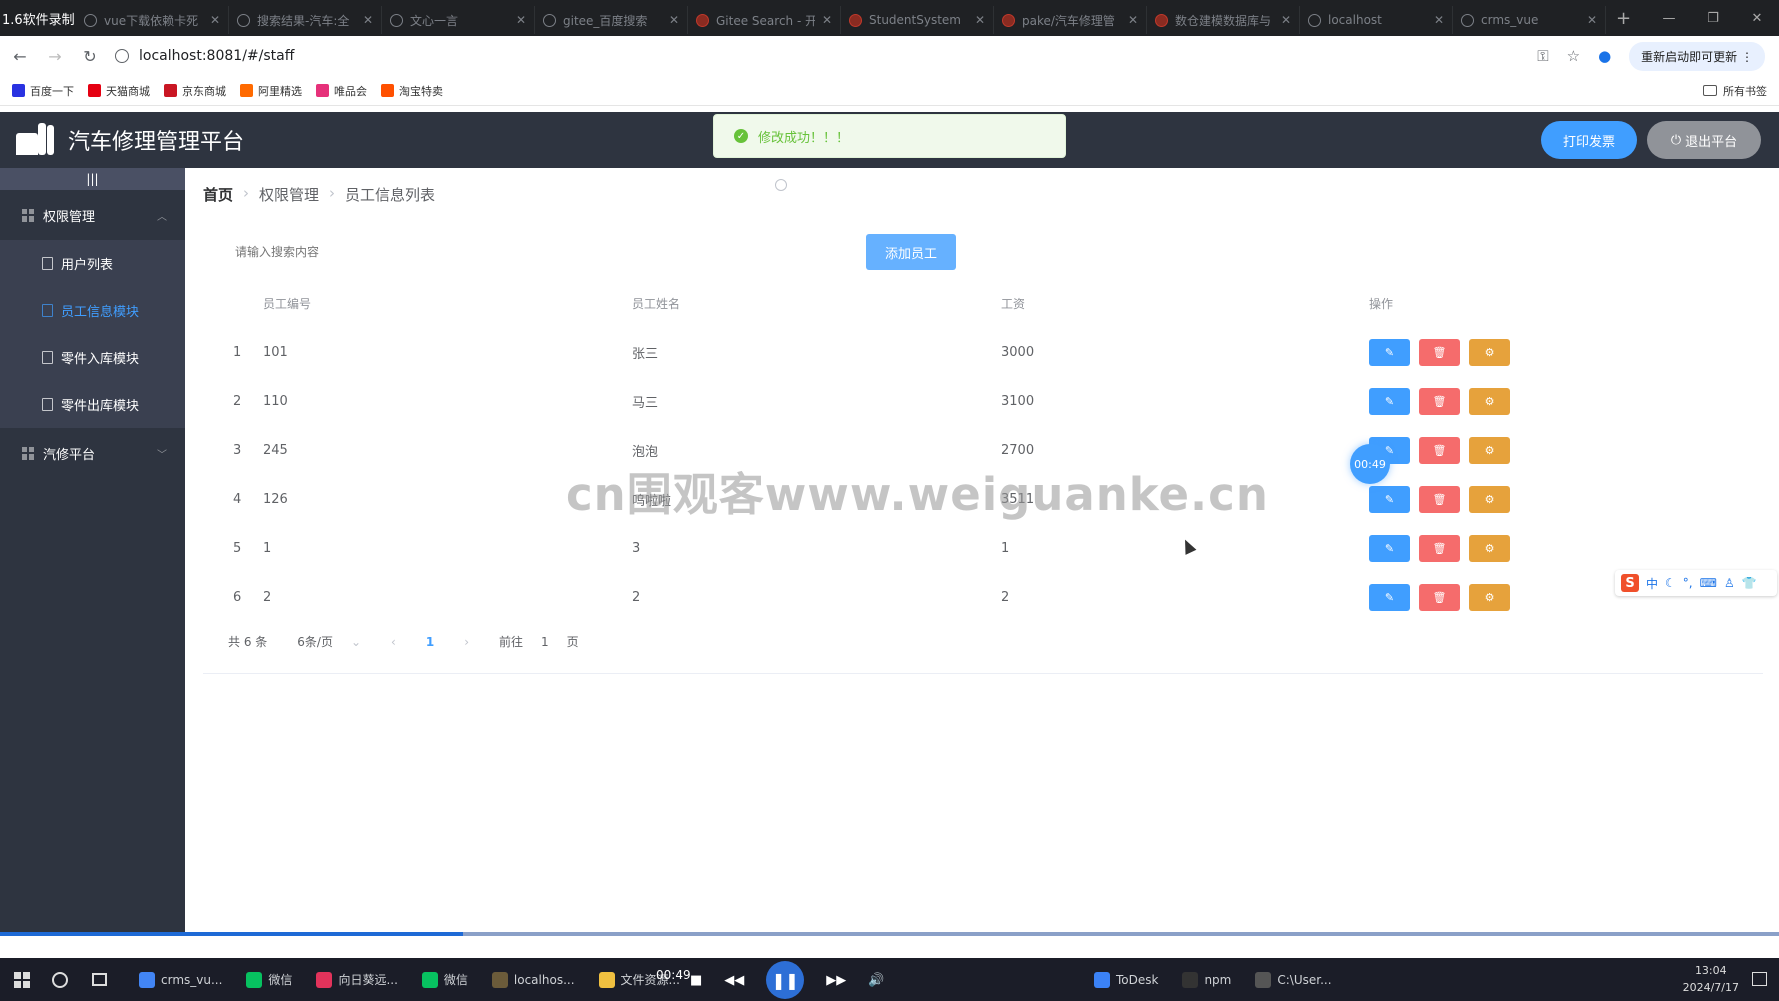  I want to click on browser-tab: 搜索结果-汽车:全 ✕, so click(305, 20).